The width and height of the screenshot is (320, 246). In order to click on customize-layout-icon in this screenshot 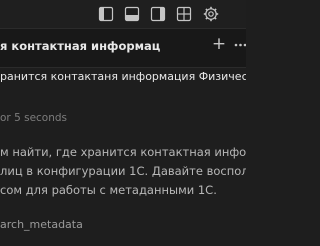, I will do `click(184, 14)`.